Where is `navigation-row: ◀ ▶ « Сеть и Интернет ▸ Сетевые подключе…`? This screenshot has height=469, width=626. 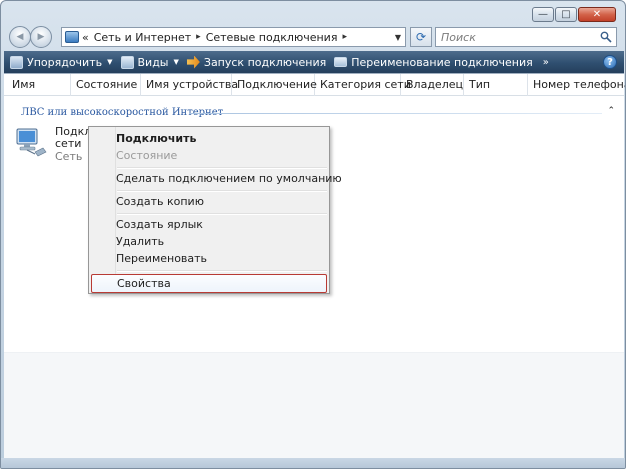 navigation-row: ◀ ▶ « Сеть и Интернет ▸ Сетевые подключе… is located at coordinates (313, 38).